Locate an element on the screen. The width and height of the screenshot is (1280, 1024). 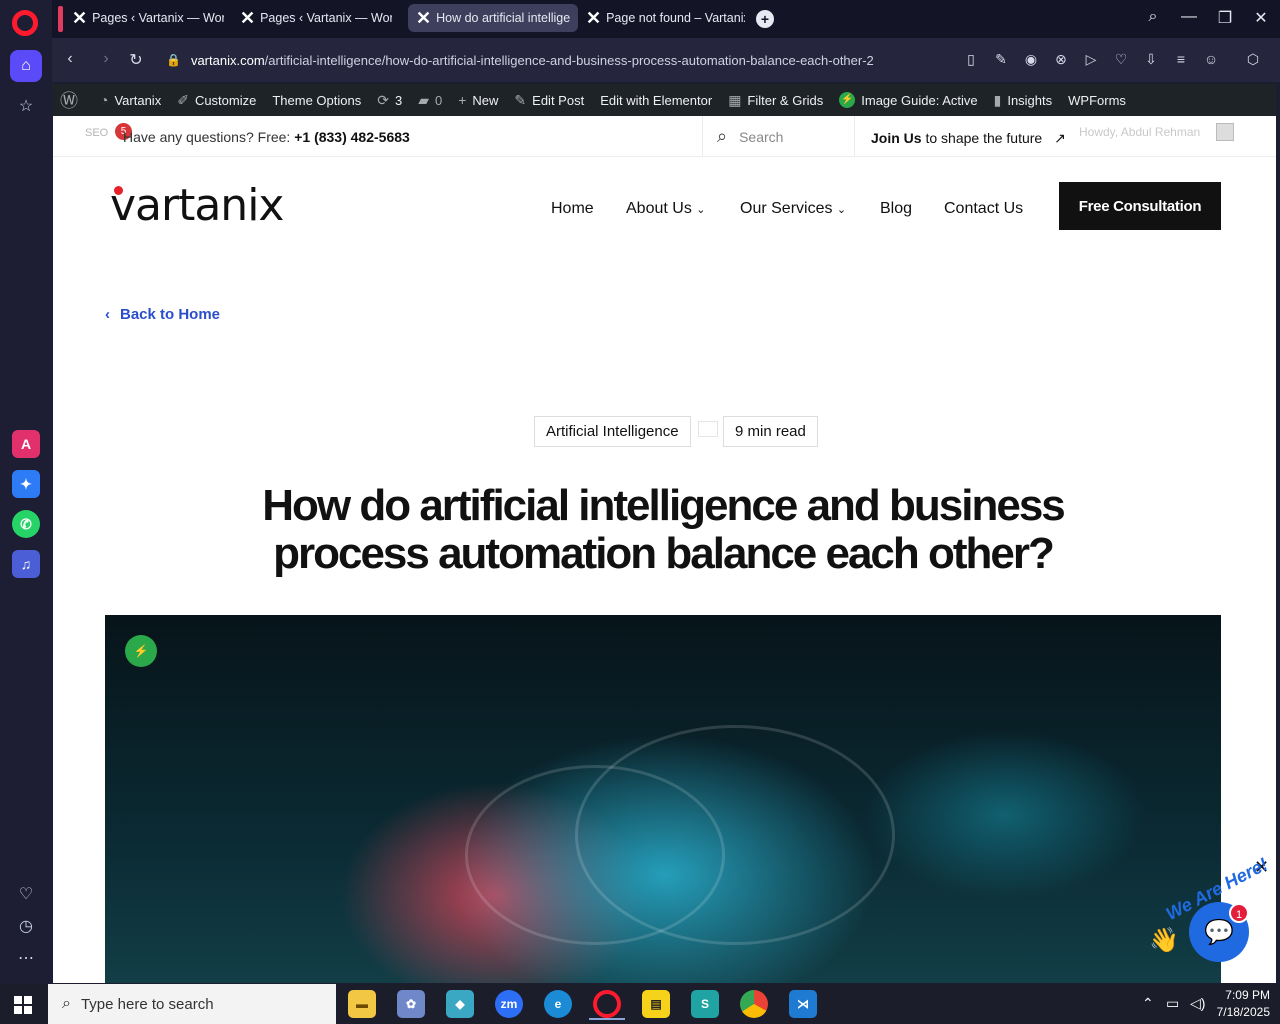
reader-icon: ▯ is located at coordinates (971, 59).